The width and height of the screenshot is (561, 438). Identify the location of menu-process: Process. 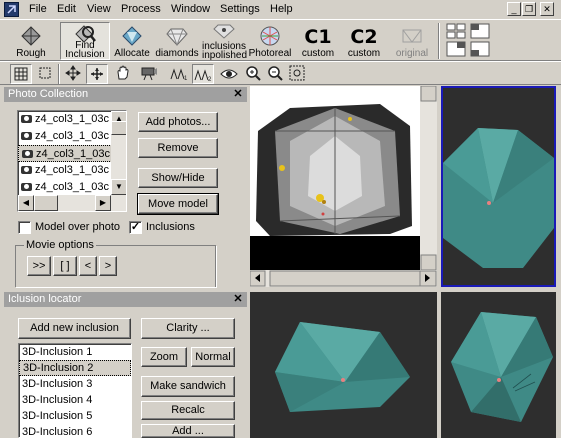
(141, 9).